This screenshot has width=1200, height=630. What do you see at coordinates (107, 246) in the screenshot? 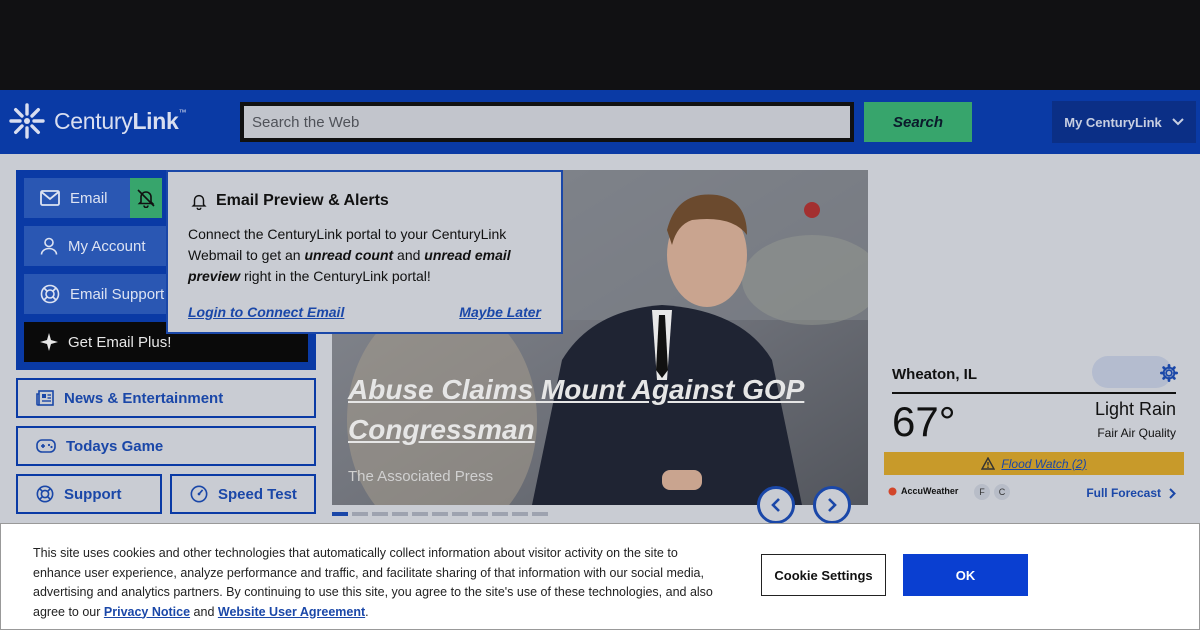
I see `my-account-label: My Account` at bounding box center [107, 246].